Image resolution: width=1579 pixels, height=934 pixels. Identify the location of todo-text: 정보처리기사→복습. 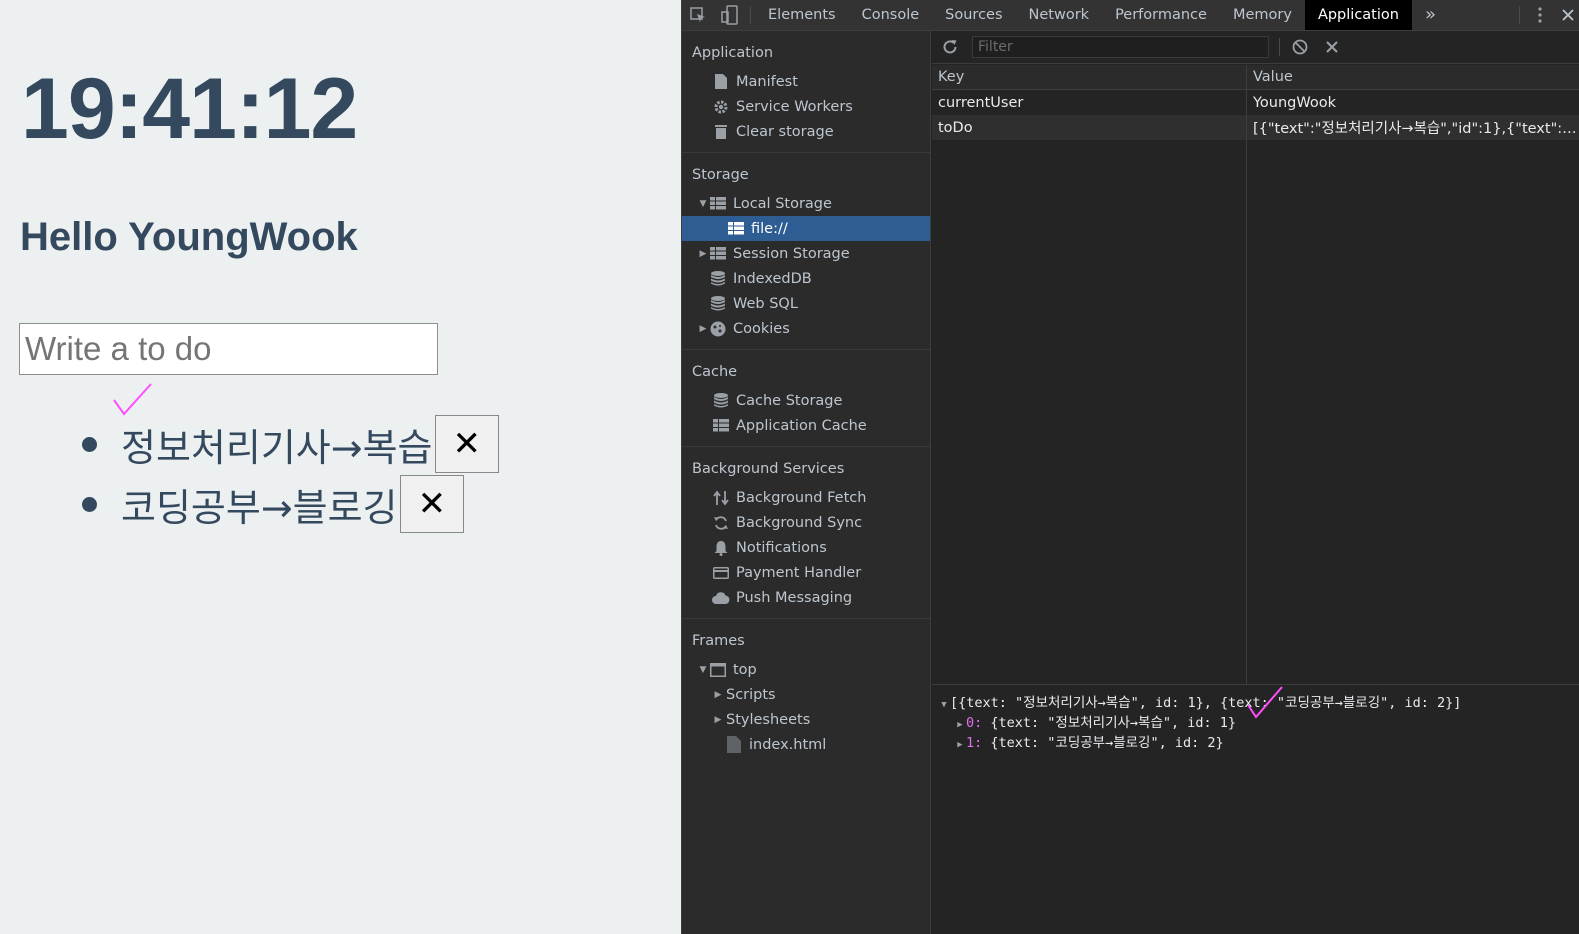
(277, 447).